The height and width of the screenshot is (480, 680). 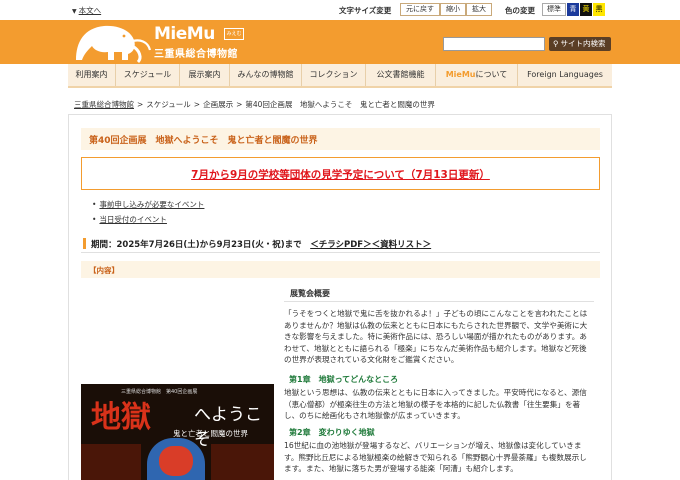 What do you see at coordinates (104, 270) in the screenshot?
I see `content-section-label: 【内容】` at bounding box center [104, 270].